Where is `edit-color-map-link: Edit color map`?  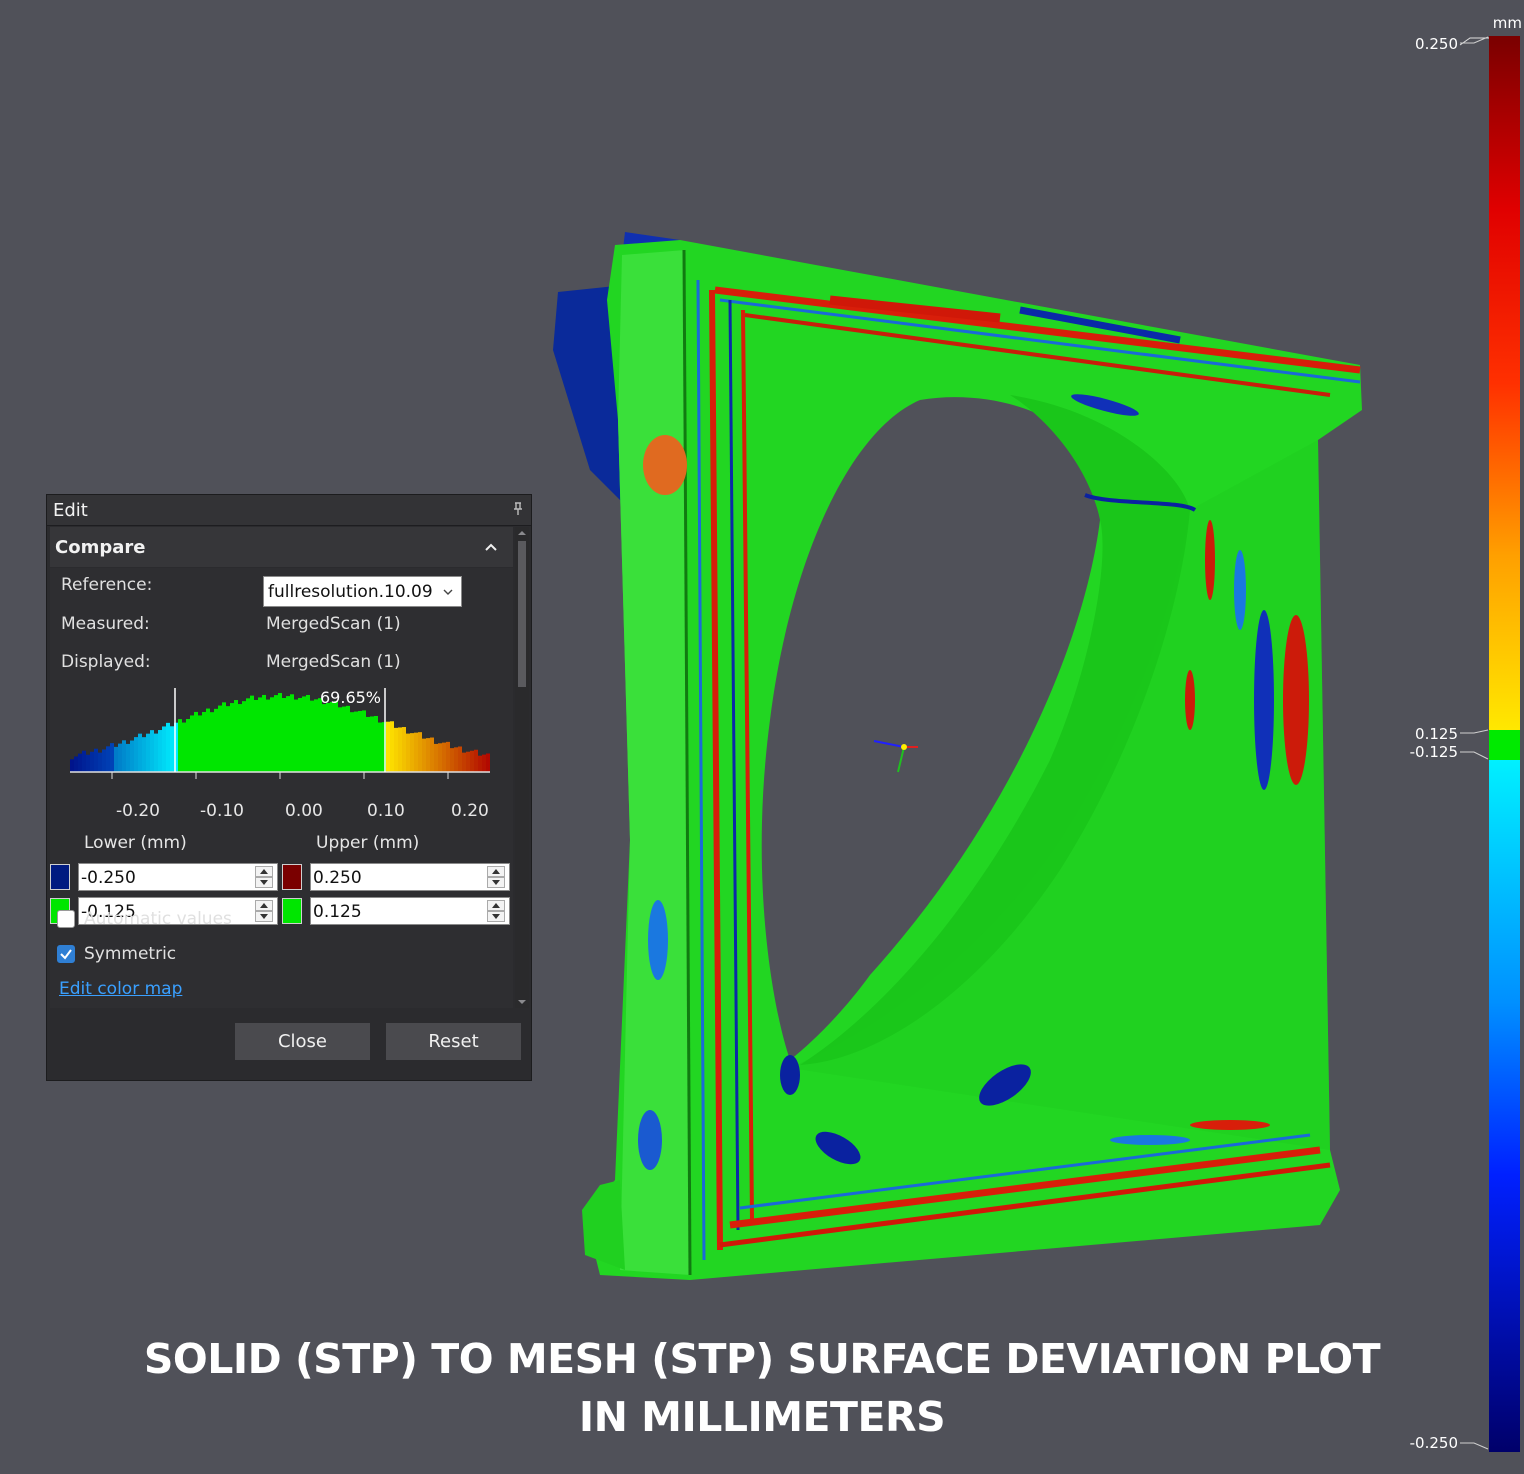 edit-color-map-link: Edit color map is located at coordinates (120, 989).